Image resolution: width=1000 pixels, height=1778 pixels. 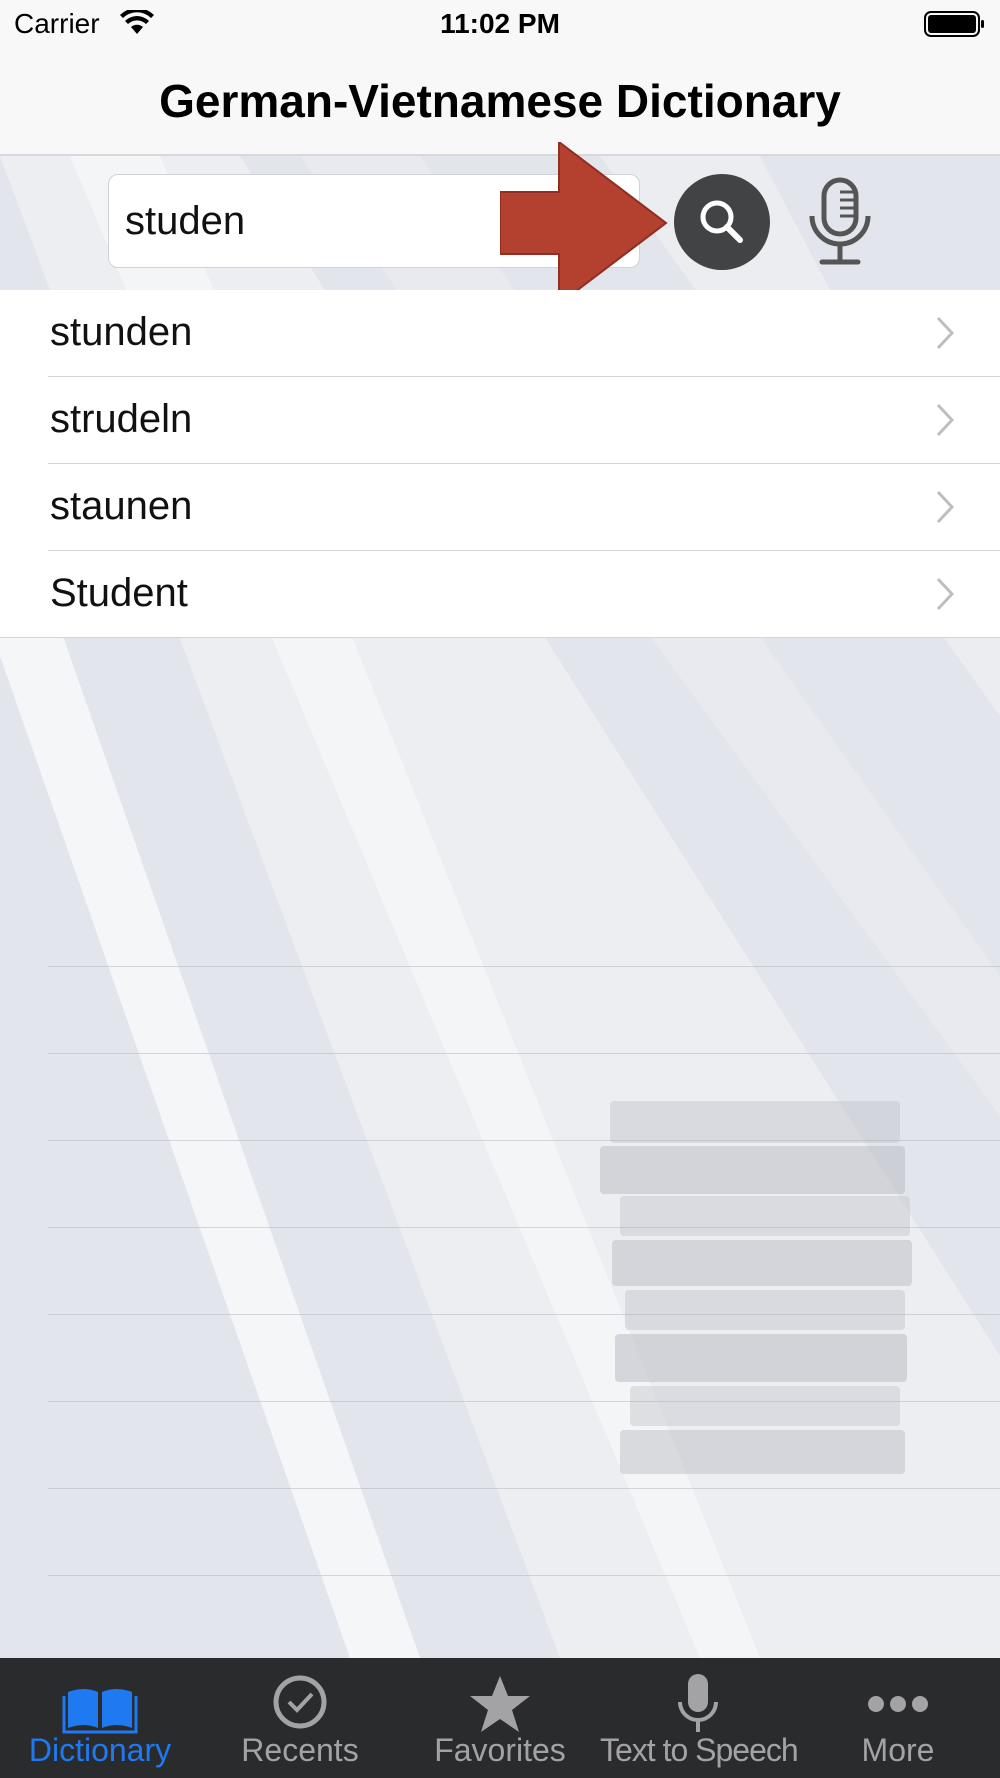 I want to click on navigation-bar: German-Vietnamese Dictionary, so click(x=500, y=103).